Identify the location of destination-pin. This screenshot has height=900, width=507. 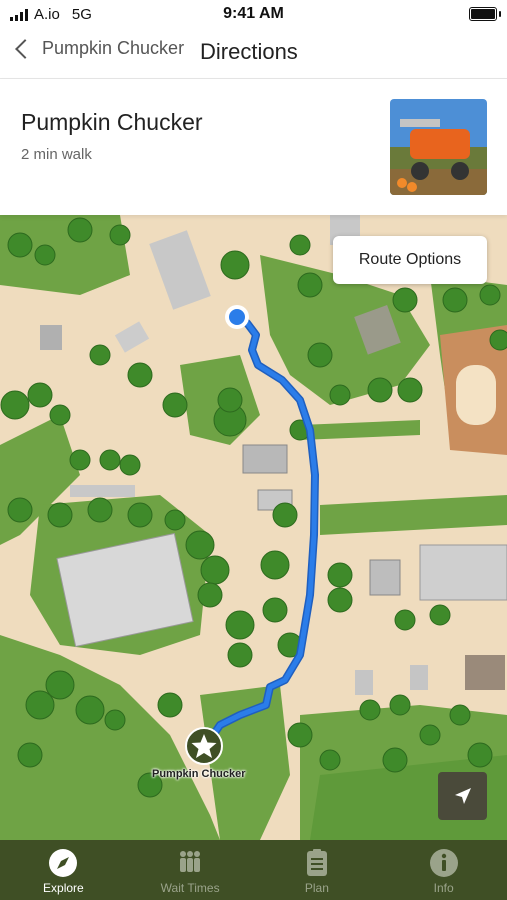
(204, 746).